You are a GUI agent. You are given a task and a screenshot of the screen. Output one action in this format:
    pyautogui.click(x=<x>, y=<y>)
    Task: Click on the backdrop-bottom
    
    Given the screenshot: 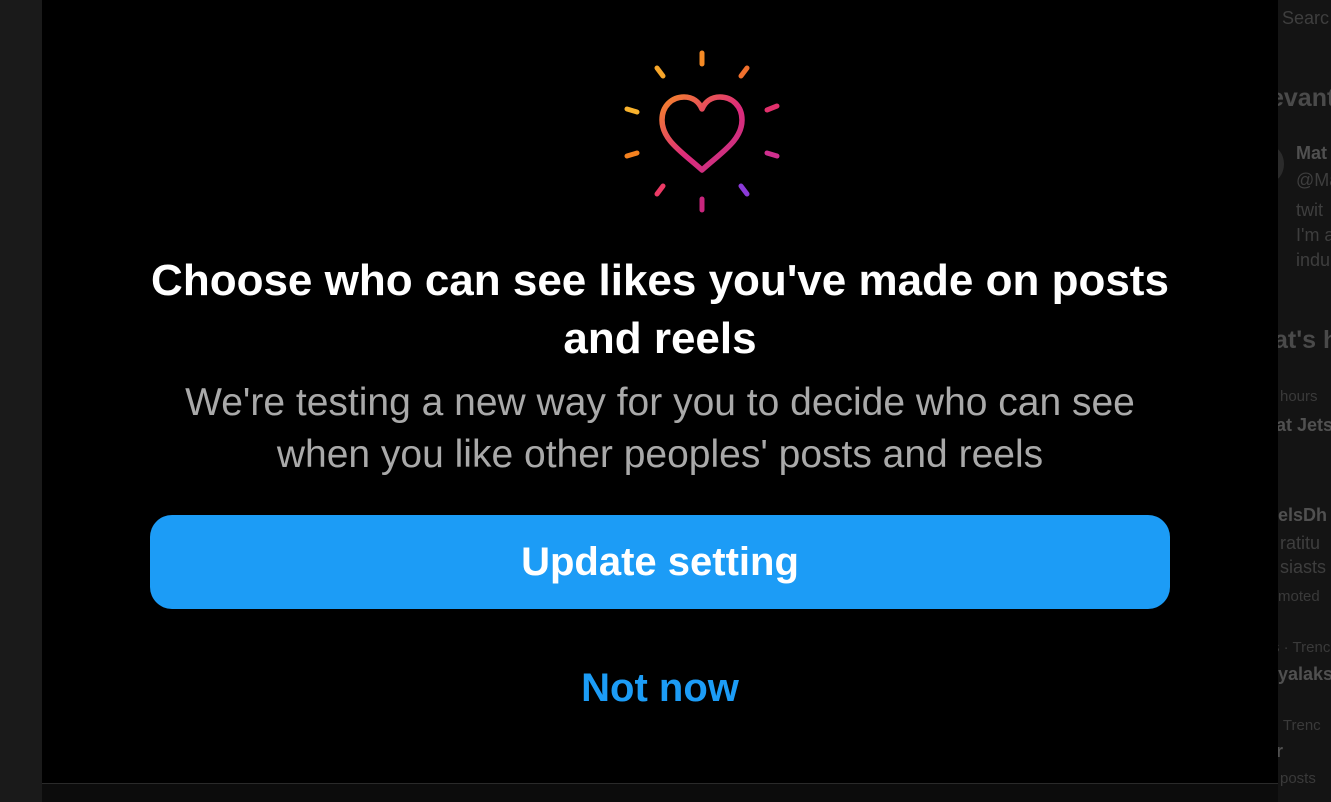 What is the action you would take?
    pyautogui.click(x=660, y=793)
    